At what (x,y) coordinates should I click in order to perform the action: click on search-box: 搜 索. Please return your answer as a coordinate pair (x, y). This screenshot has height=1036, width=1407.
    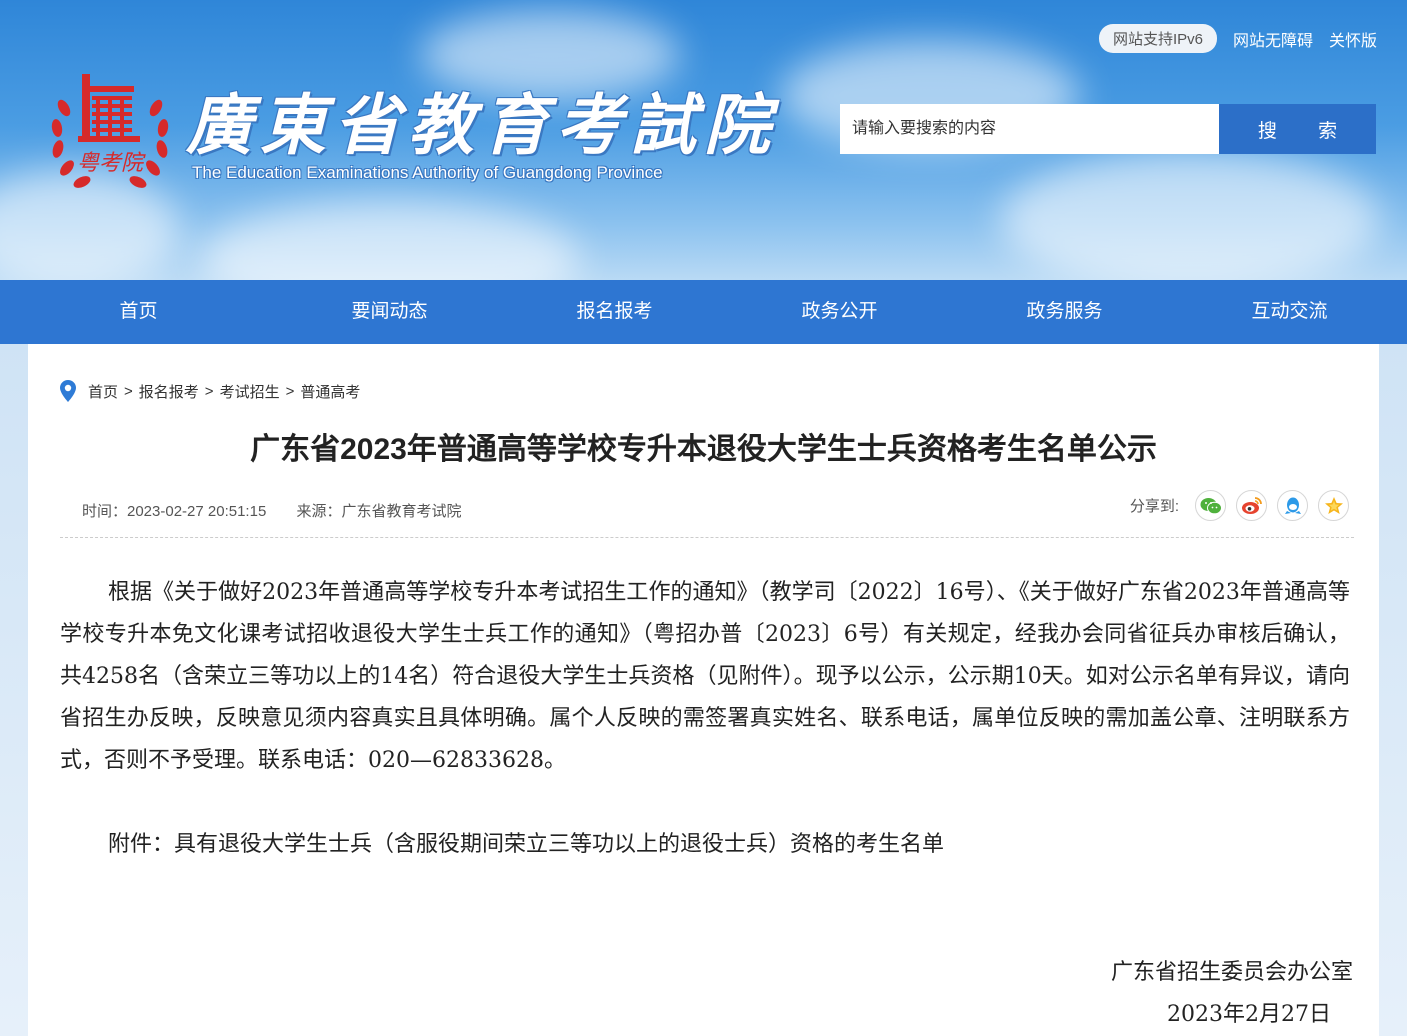
    Looking at the image, I should click on (1108, 129).